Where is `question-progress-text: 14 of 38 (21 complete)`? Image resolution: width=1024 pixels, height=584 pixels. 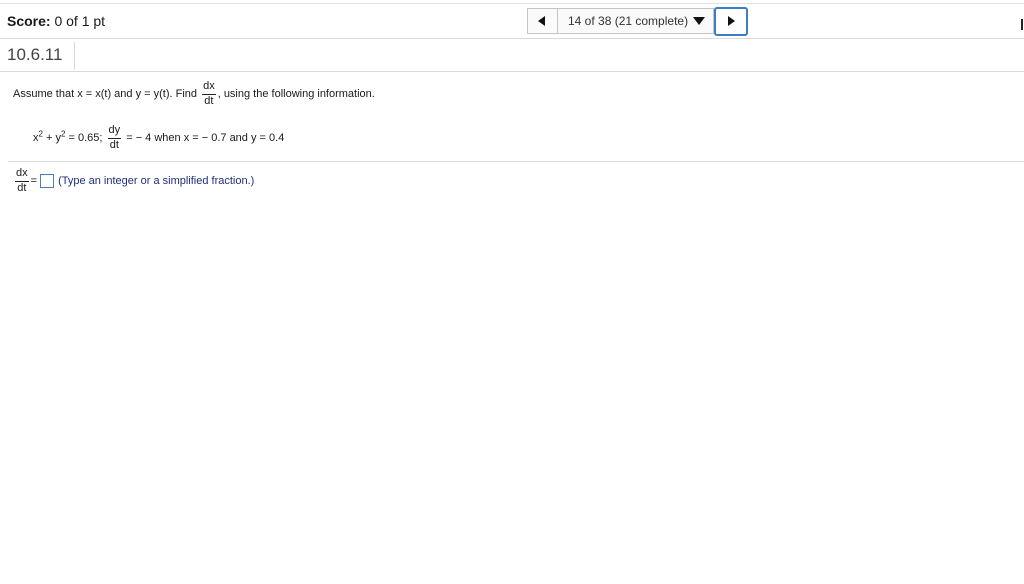
question-progress-text: 14 of 38 (21 complete) is located at coordinates (628, 21).